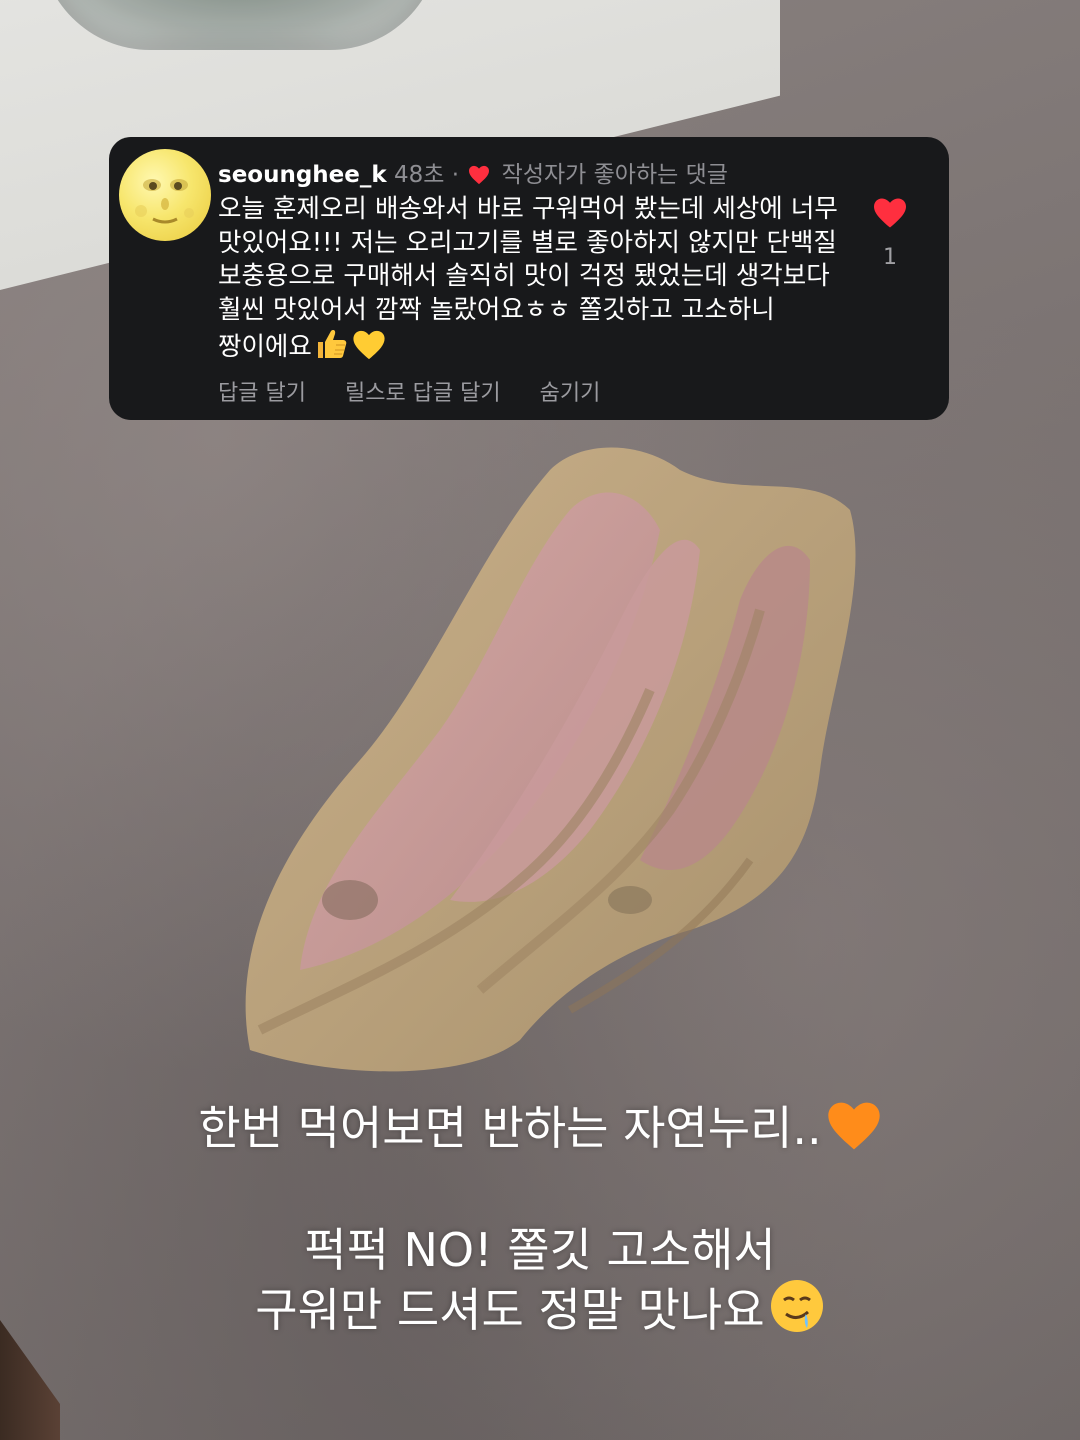 This screenshot has width=1080, height=1440. I want to click on reply-with-reels-button: 릴스로 답글 달기, so click(423, 393).